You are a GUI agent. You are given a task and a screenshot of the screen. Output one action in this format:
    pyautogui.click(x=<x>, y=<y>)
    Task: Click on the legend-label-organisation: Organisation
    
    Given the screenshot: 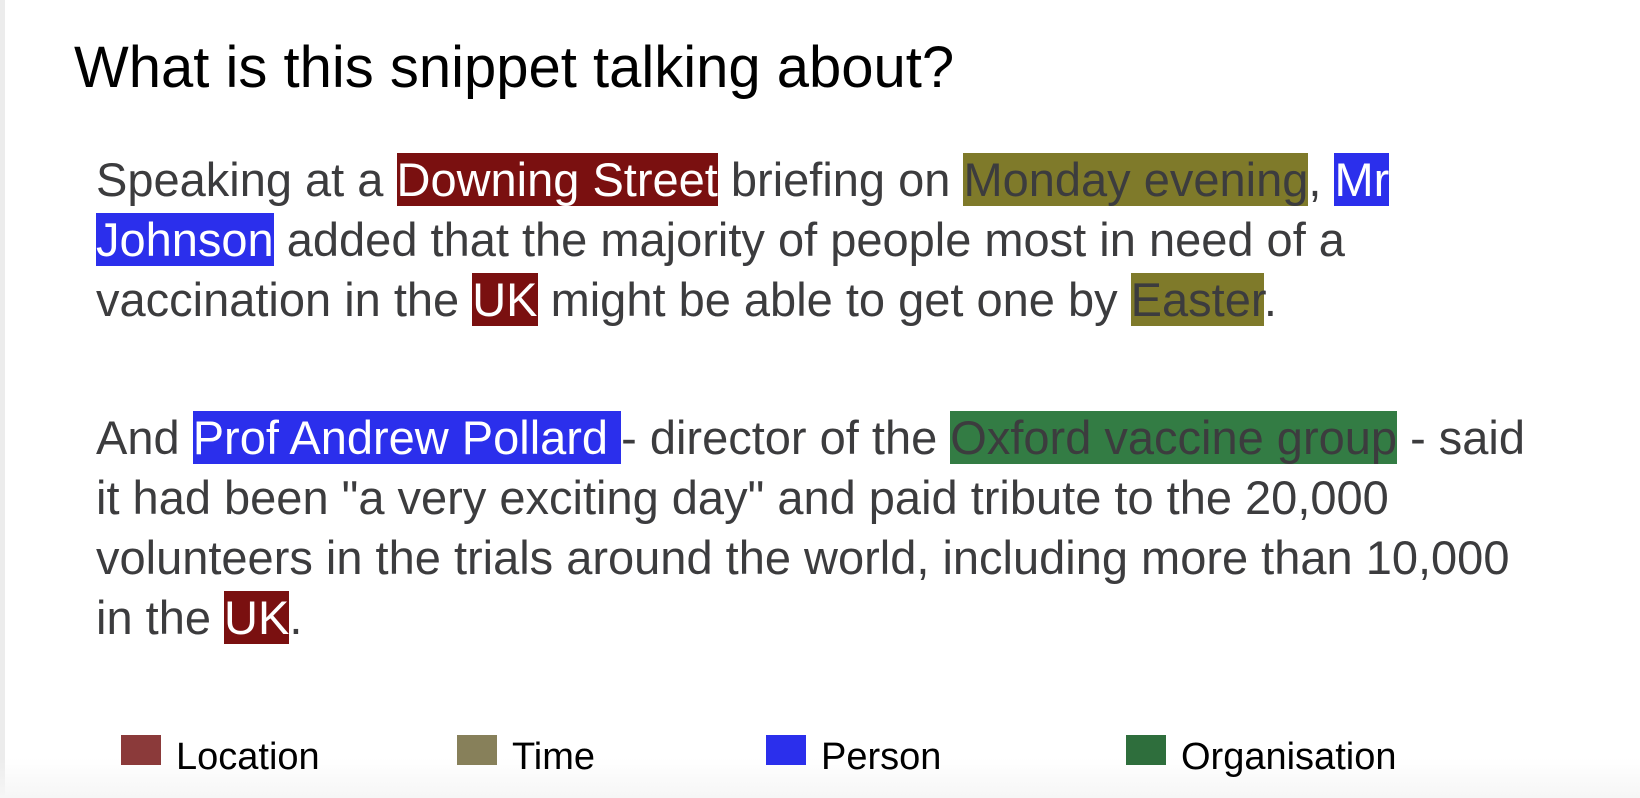 What is the action you would take?
    pyautogui.click(x=1289, y=757)
    